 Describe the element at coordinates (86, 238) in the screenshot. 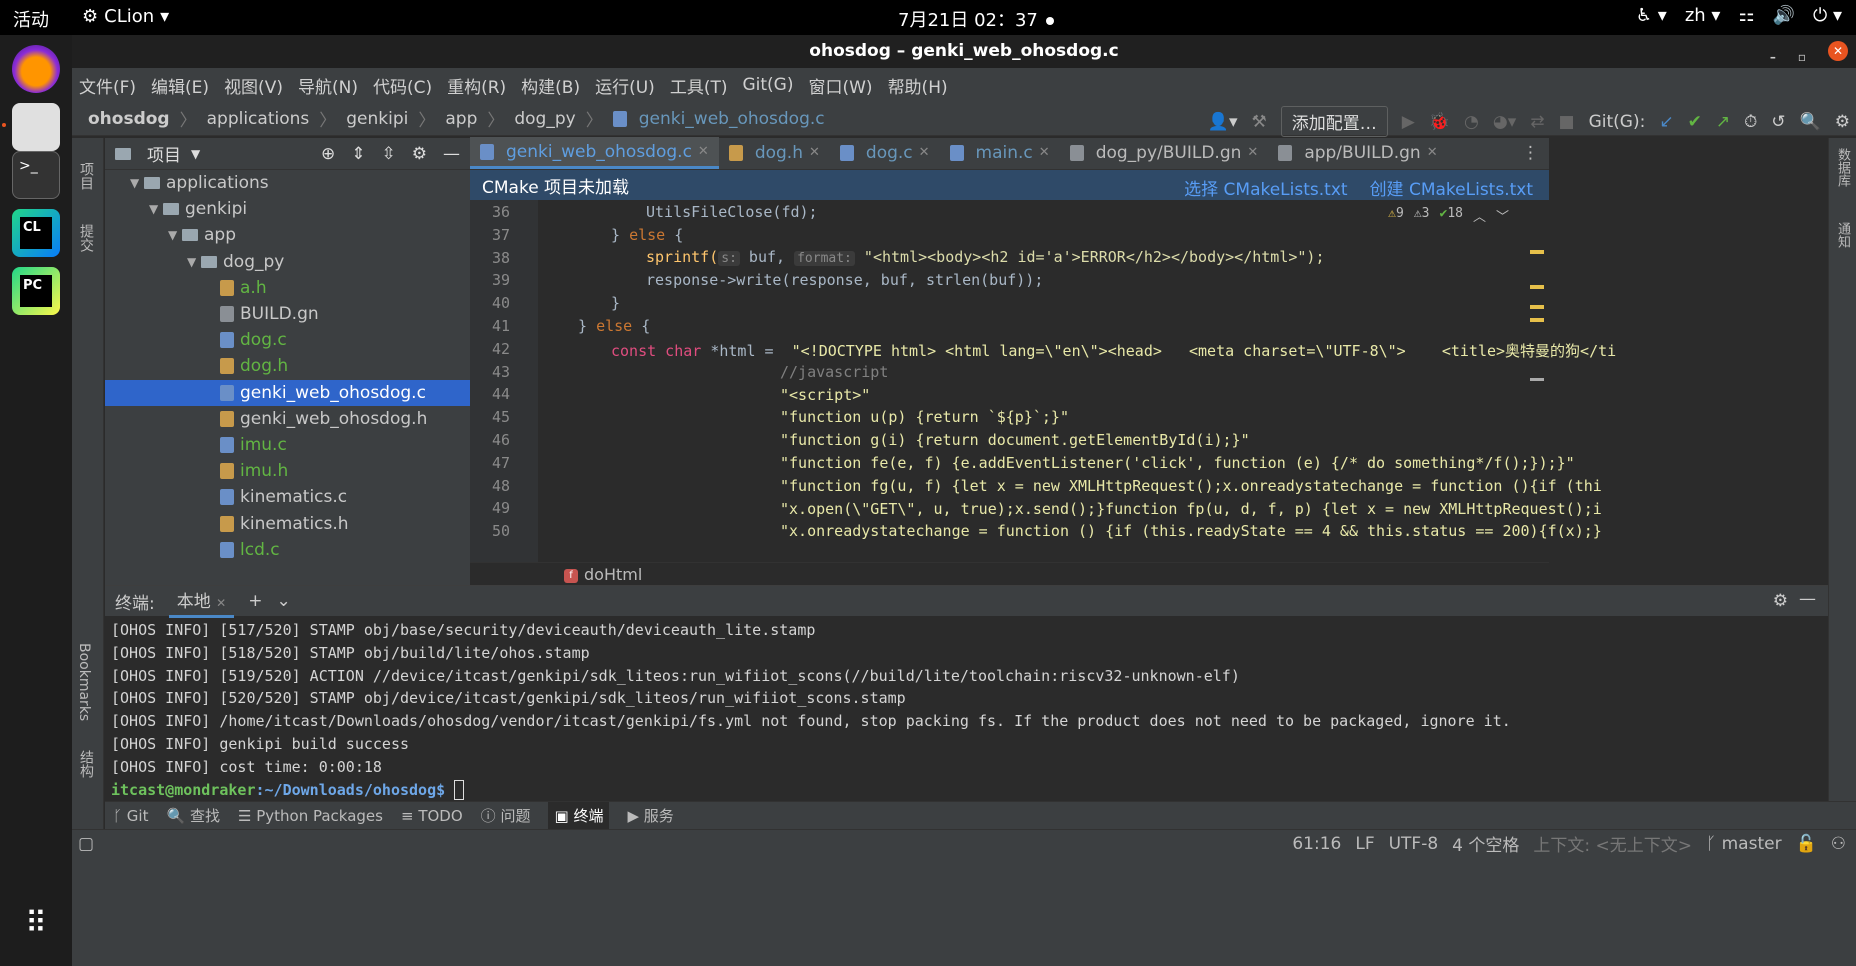

I see `tool-tab-commit: 提交` at that location.